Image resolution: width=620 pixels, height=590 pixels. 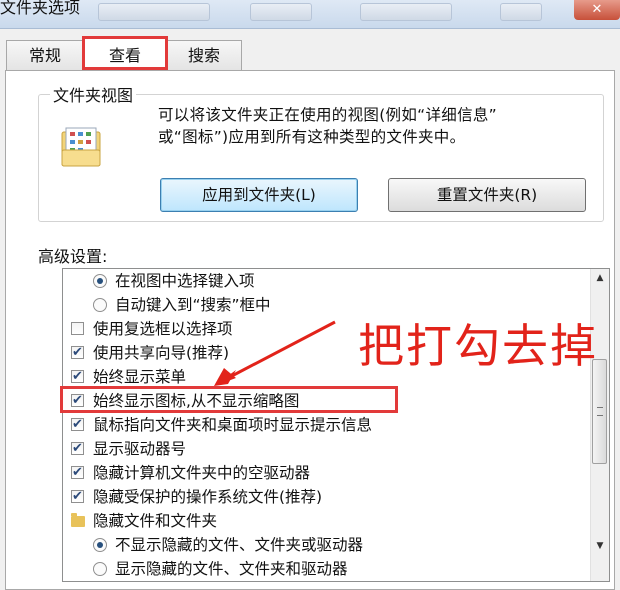 I want to click on annotation-arrow-icon, so click(x=275, y=353).